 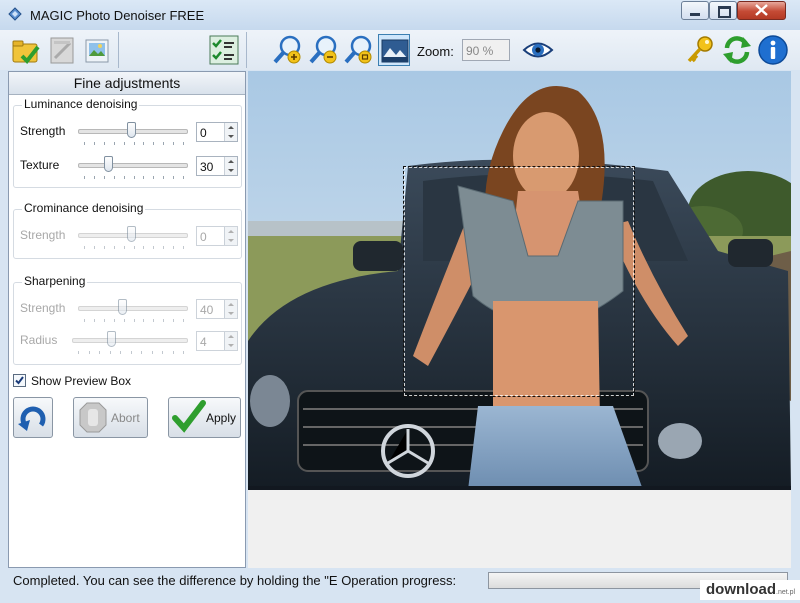 What do you see at coordinates (130, 340) in the screenshot?
I see `sharpening-radius-slider` at bounding box center [130, 340].